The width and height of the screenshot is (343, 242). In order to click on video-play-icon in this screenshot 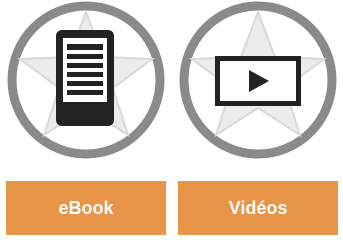, I will do `click(258, 81)`.